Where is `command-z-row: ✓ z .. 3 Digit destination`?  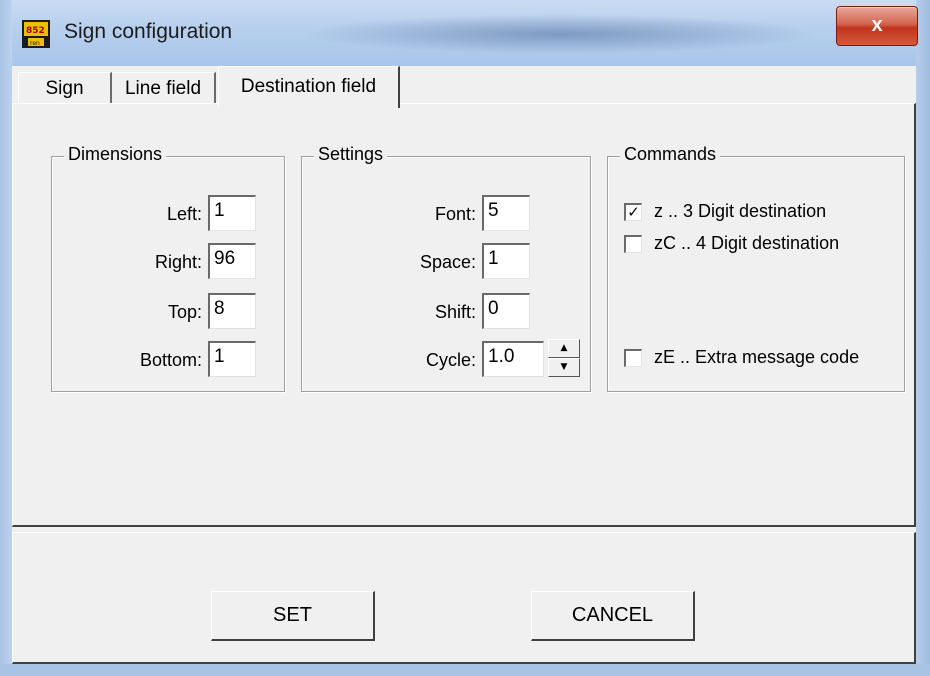 command-z-row: ✓ z .. 3 Digit destination is located at coordinates (764, 213).